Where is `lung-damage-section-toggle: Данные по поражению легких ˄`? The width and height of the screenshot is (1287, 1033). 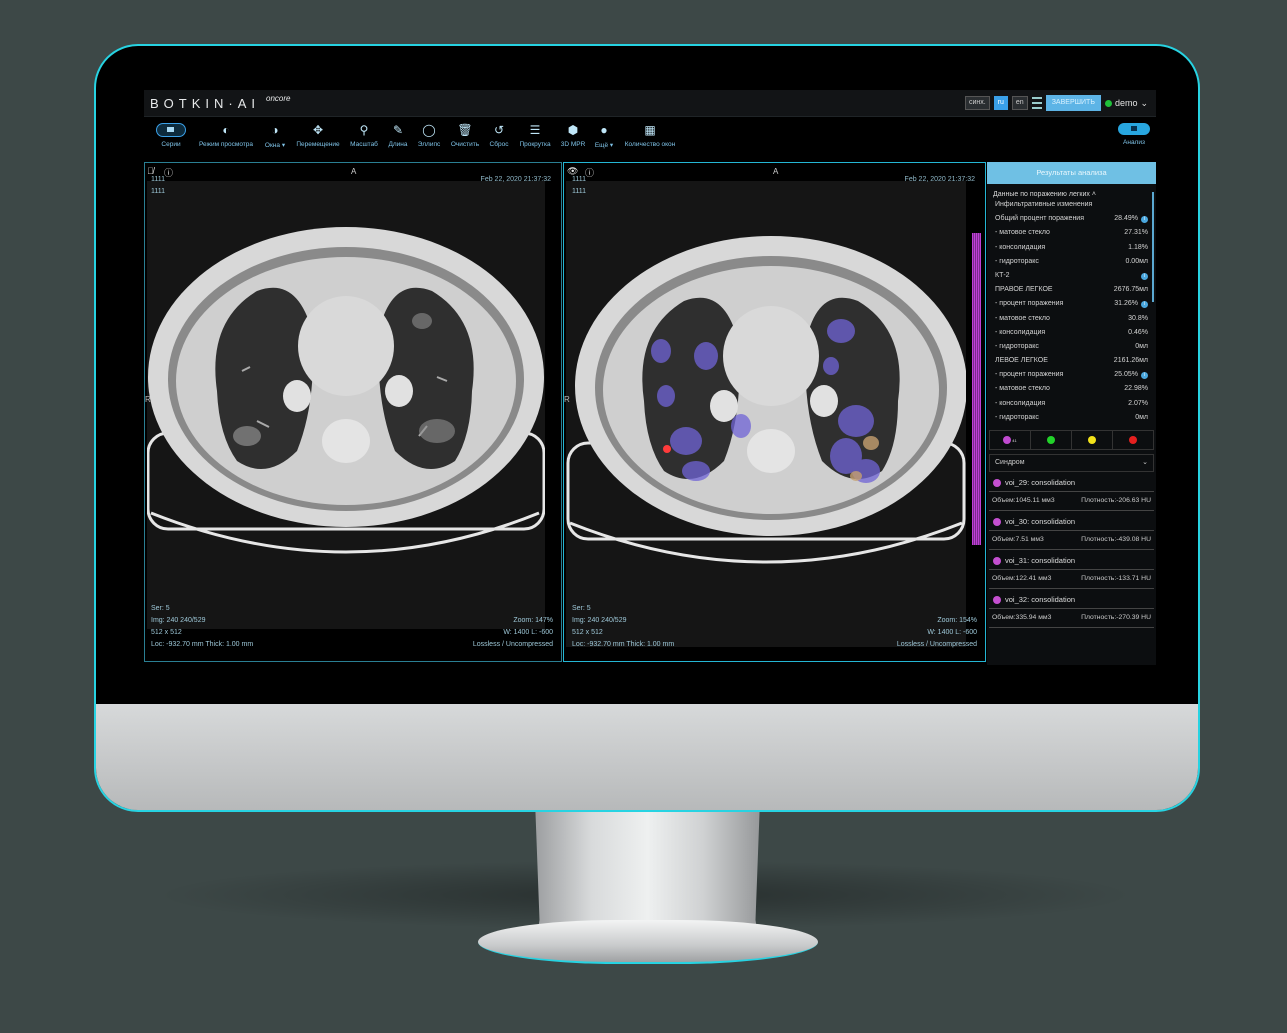 lung-damage-section-toggle: Данные по поражению легких ˄ is located at coordinates (1071, 191).